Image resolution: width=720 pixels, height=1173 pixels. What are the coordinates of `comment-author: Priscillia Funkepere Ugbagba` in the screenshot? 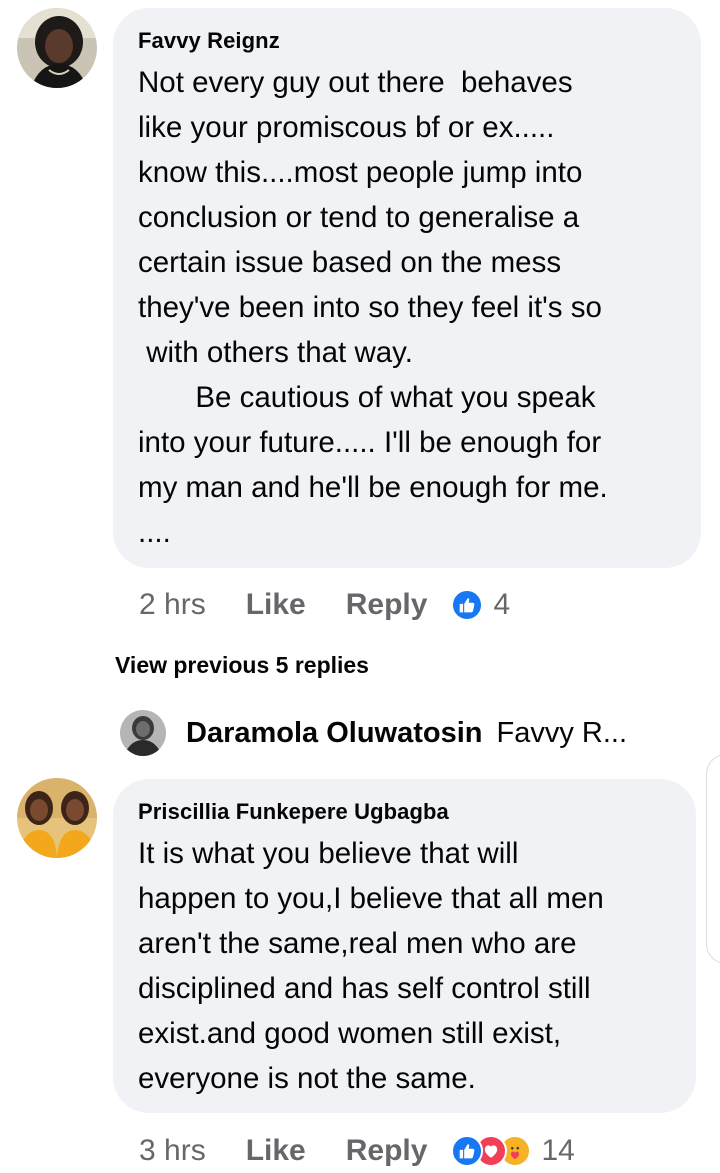 It's located at (405, 812).